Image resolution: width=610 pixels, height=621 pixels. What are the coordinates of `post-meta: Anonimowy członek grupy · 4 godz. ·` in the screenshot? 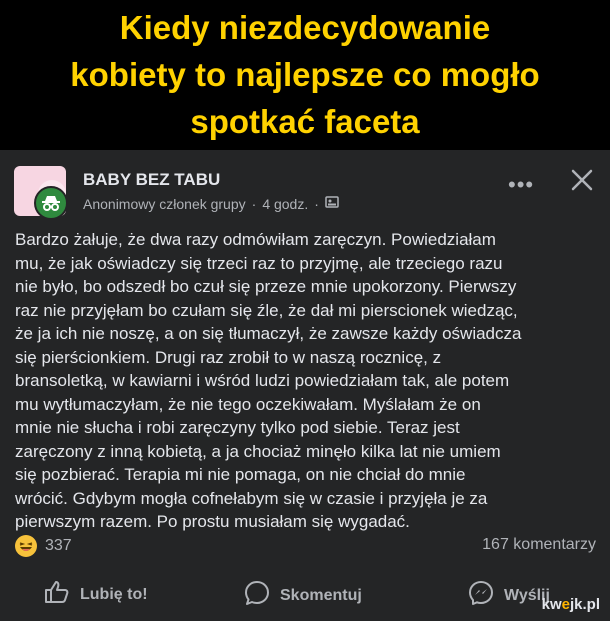 It's located at (211, 203).